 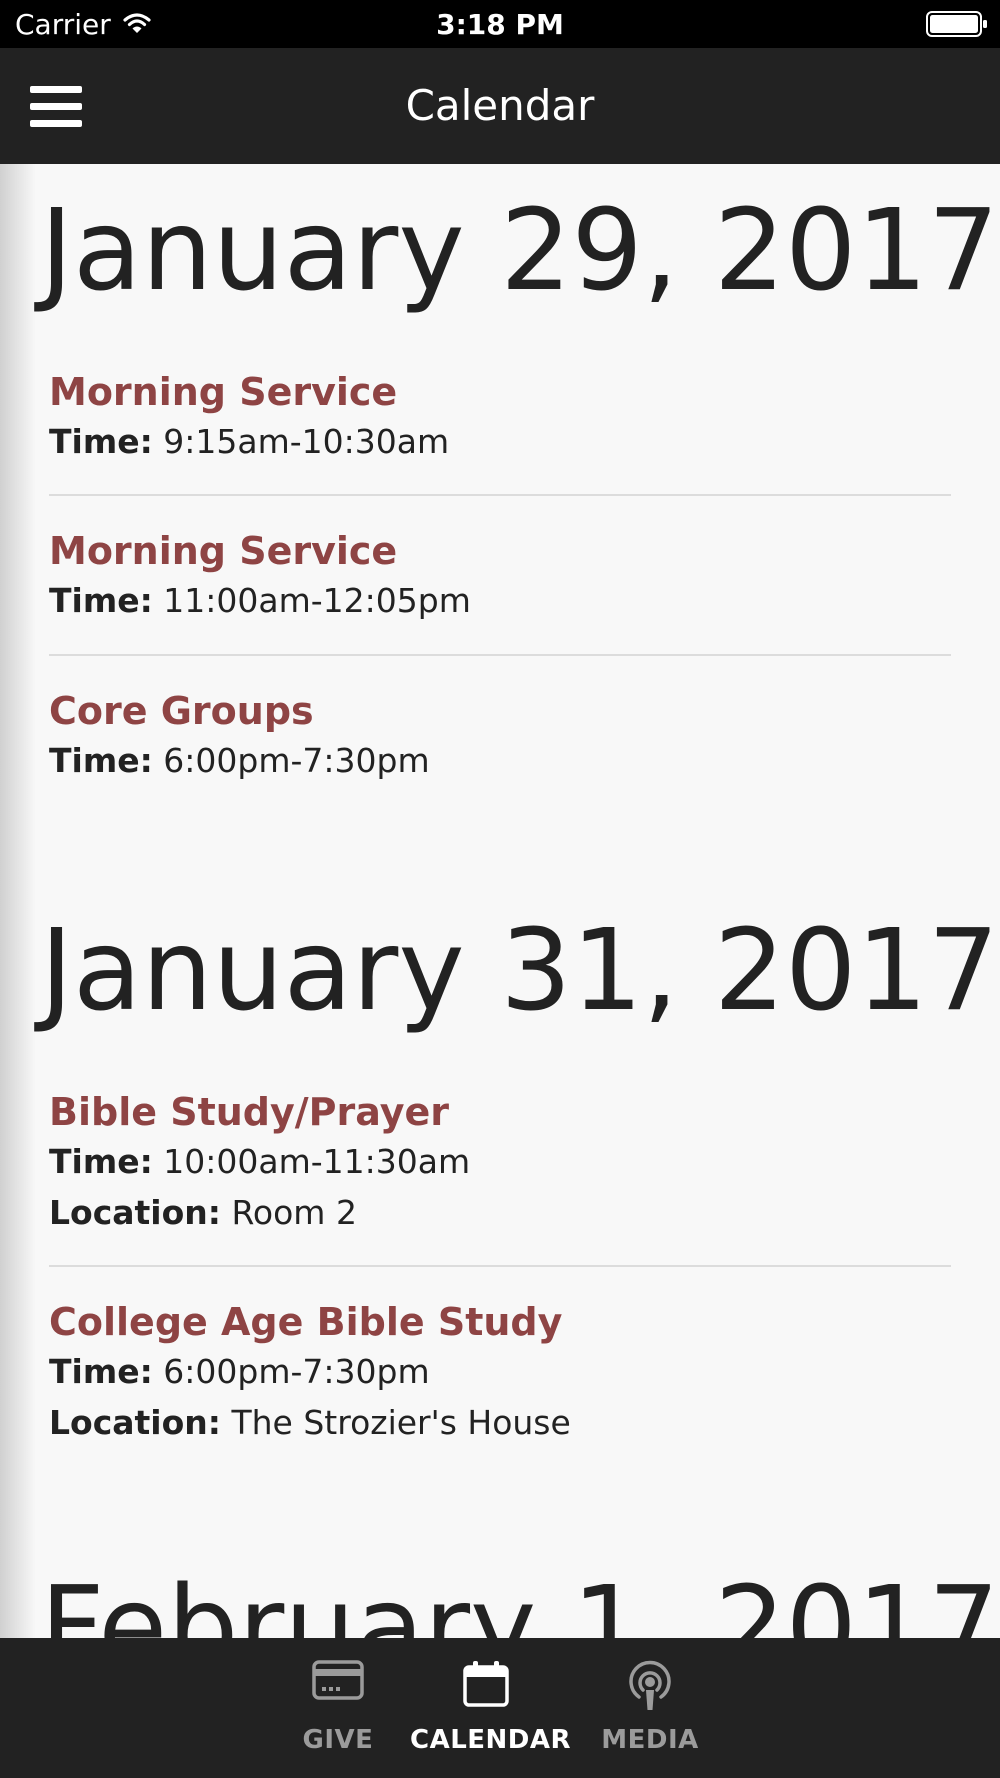 I want to click on event-title: College Age Bible Study, so click(x=305, y=1322).